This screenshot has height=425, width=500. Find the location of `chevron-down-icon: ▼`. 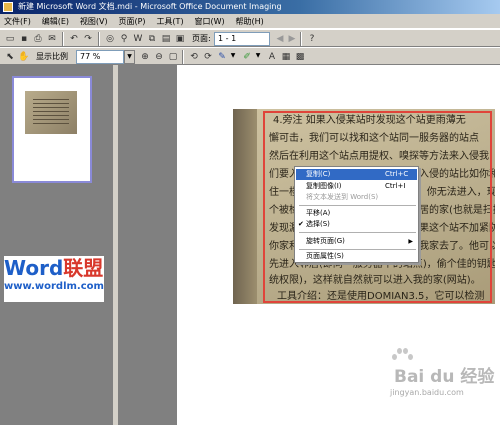

chevron-down-icon: ▼ is located at coordinates (129, 57).